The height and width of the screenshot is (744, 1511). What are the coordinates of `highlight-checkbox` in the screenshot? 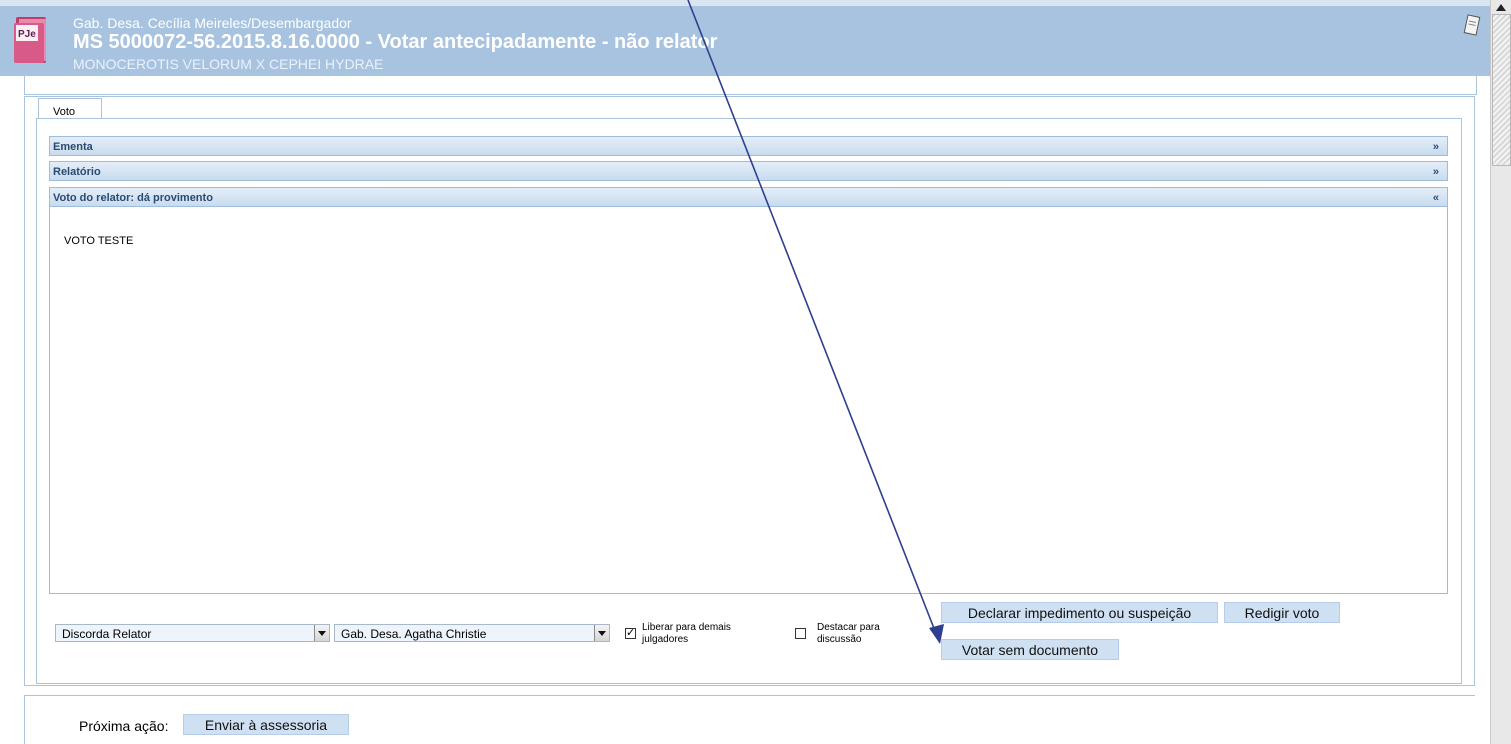 It's located at (800, 633).